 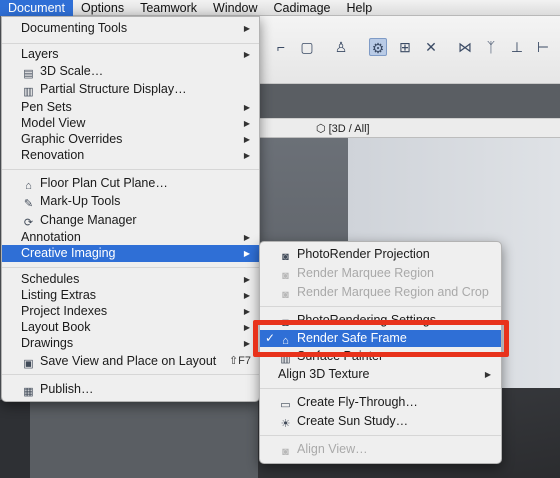 I want to click on view-tab-strip: ⬡ [3D / All], so click(x=409, y=128).